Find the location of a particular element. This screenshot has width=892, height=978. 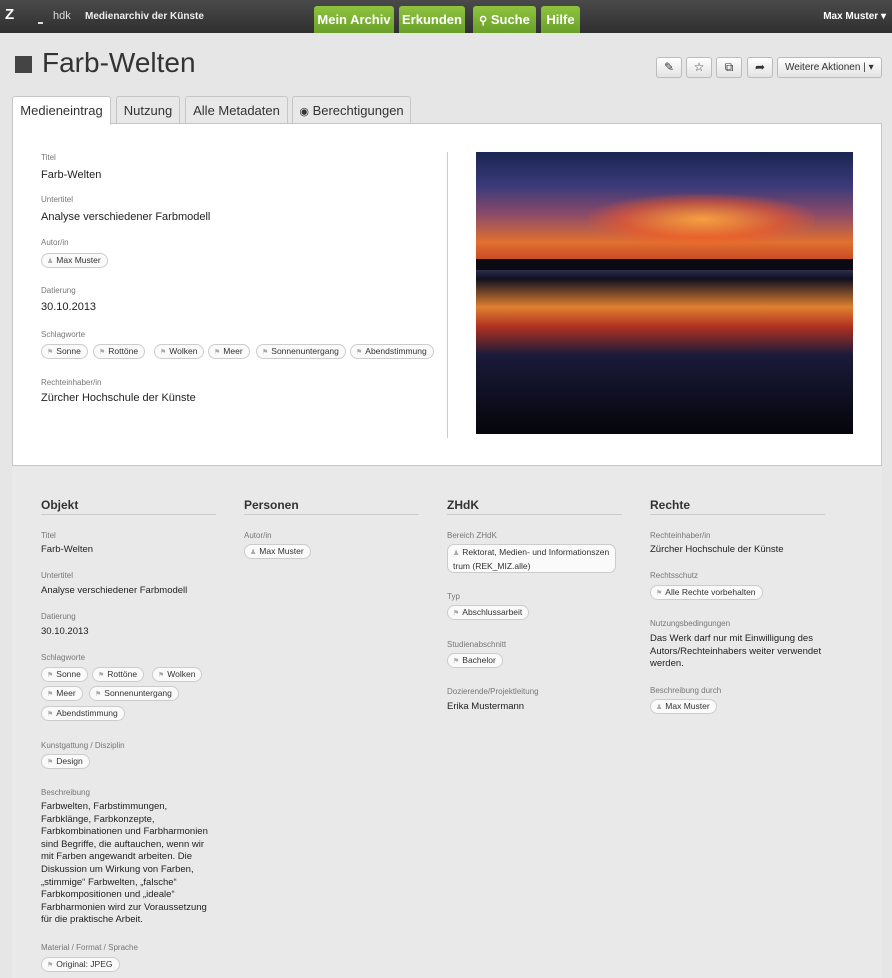

objekt-date-value: 30.10.2013 is located at coordinates (65, 631).